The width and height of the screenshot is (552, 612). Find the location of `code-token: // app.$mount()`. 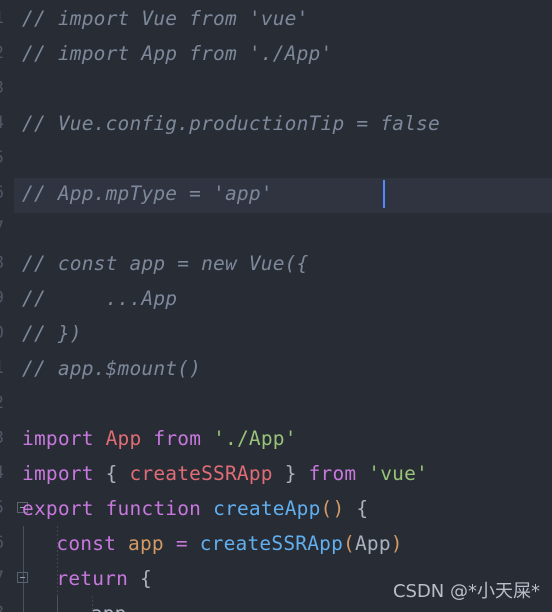

code-token: // app.$mount() is located at coordinates (112, 368).